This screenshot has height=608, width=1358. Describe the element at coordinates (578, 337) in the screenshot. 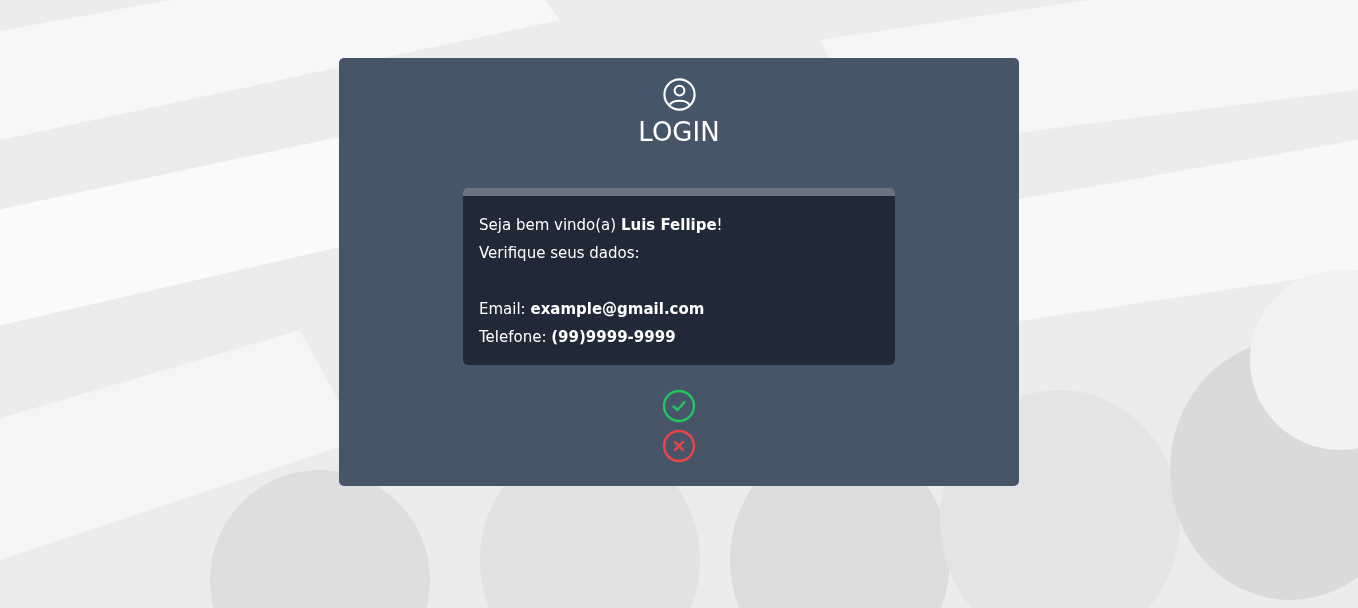

I see `message-line: Telefone: (99)9999-9999` at that location.